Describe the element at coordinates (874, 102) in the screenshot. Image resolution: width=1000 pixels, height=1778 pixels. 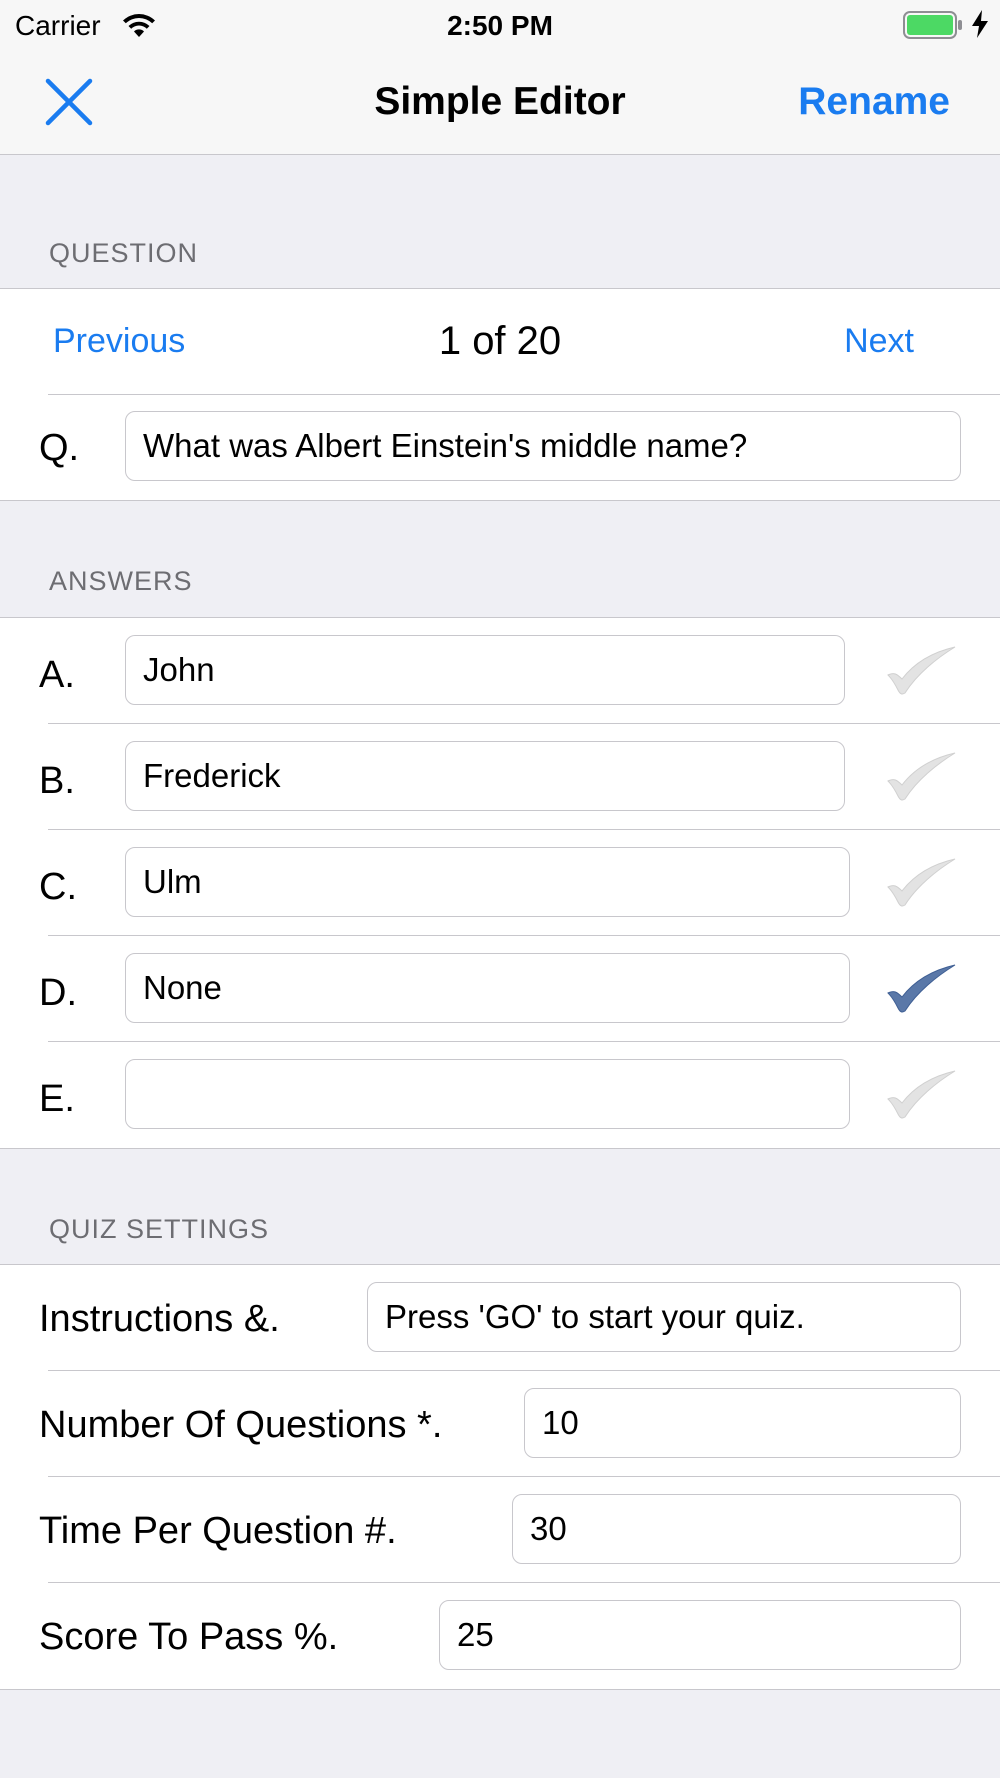
I see `rename-button: Rename` at that location.